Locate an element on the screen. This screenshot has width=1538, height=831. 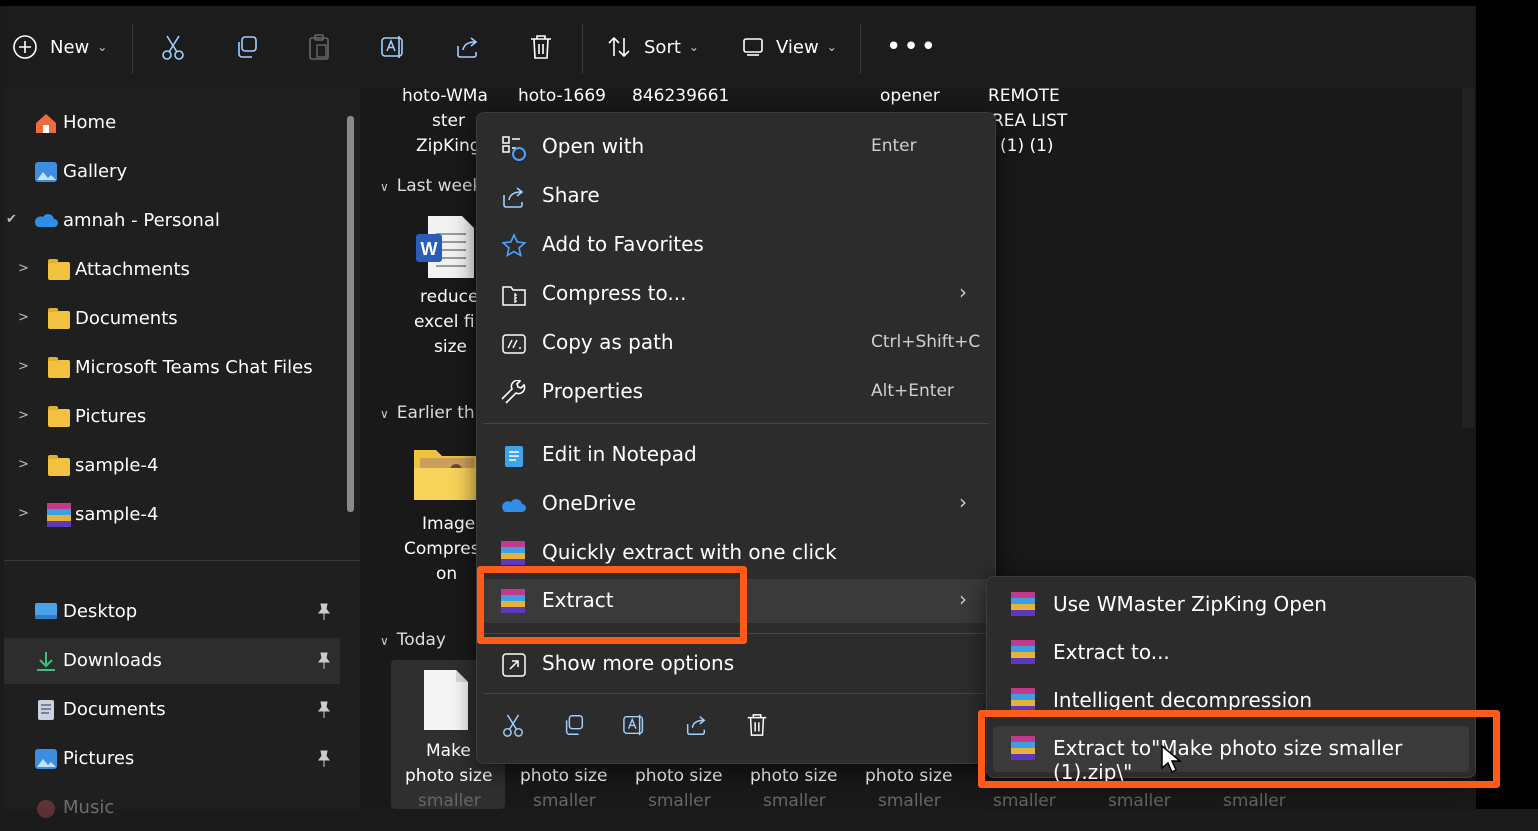
share-button is located at coordinates (467, 47).